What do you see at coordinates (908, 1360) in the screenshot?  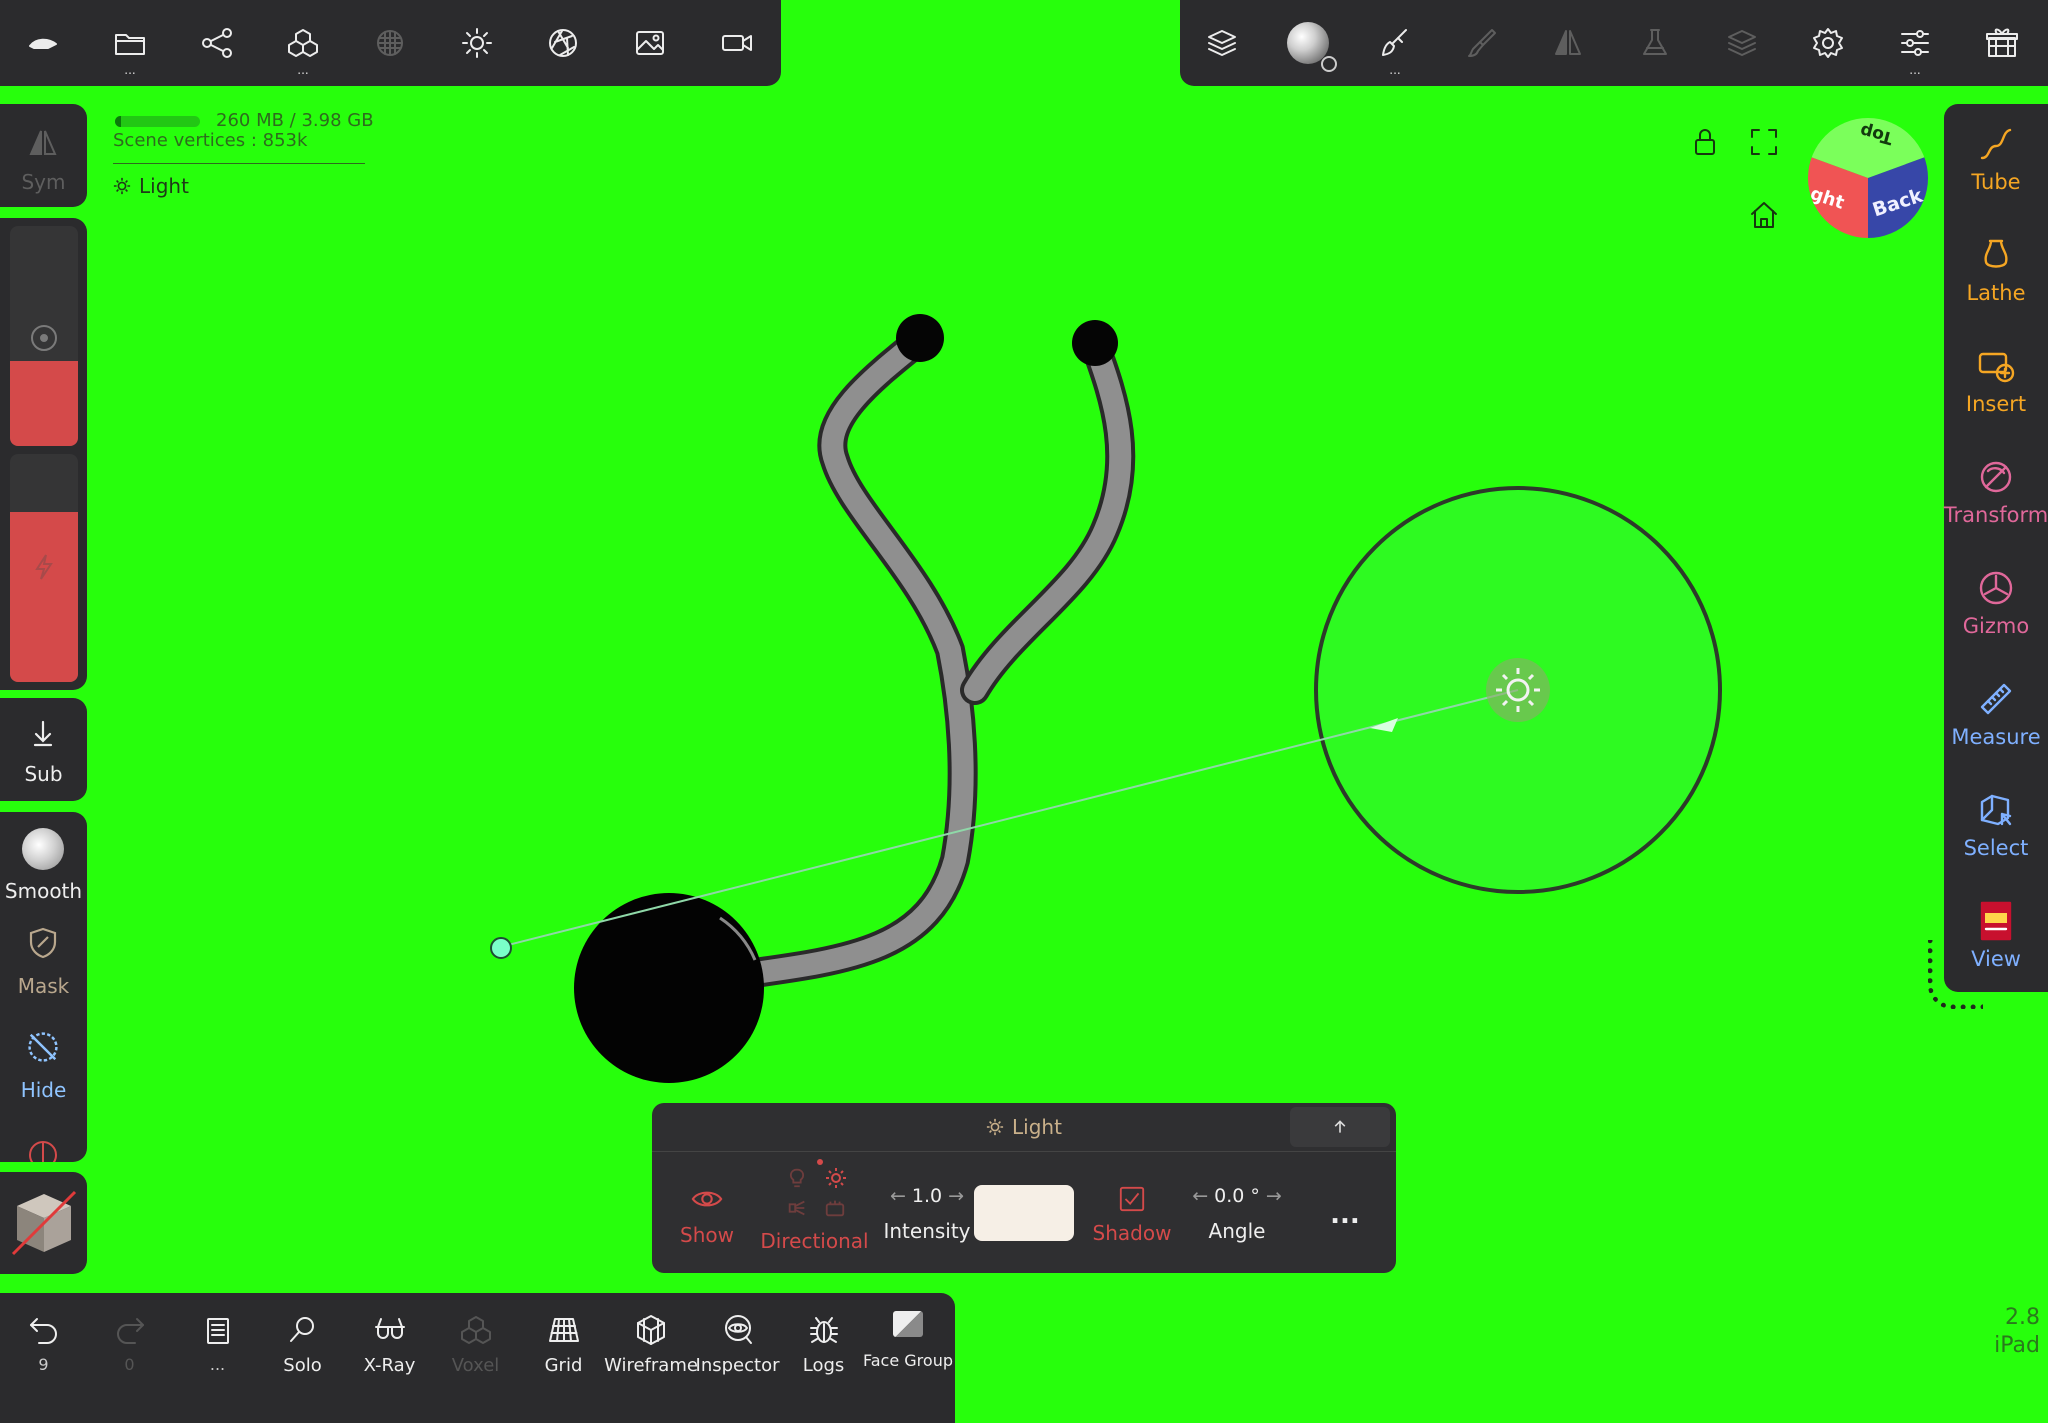 I see `face-group-label: Face Group` at bounding box center [908, 1360].